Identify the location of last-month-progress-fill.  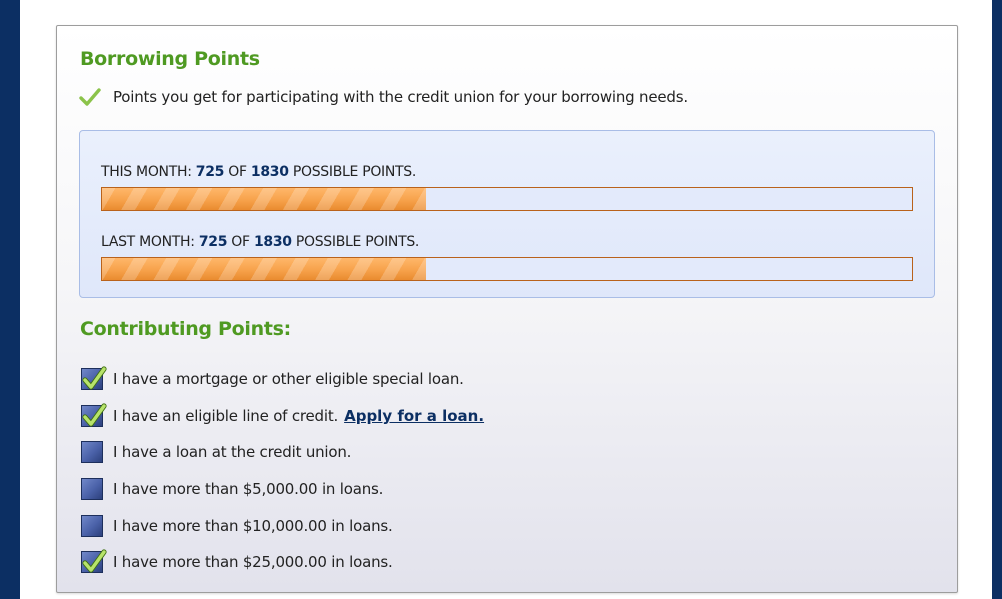
(264, 269).